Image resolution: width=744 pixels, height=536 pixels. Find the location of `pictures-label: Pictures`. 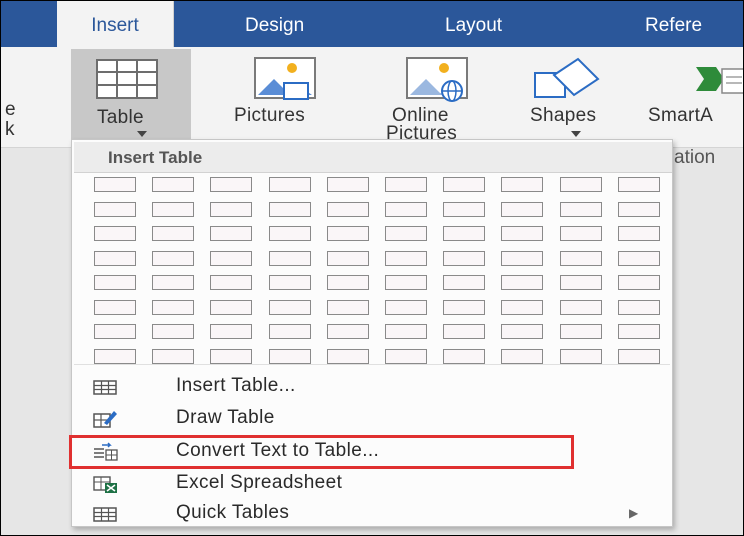

pictures-label: Pictures is located at coordinates (270, 115).